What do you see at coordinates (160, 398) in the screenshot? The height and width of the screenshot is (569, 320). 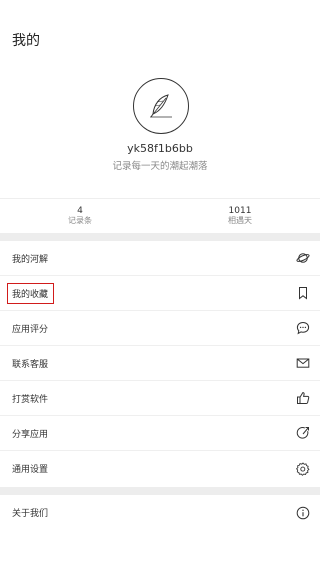 I see `menu-item-tip-software: 打赏软件` at bounding box center [160, 398].